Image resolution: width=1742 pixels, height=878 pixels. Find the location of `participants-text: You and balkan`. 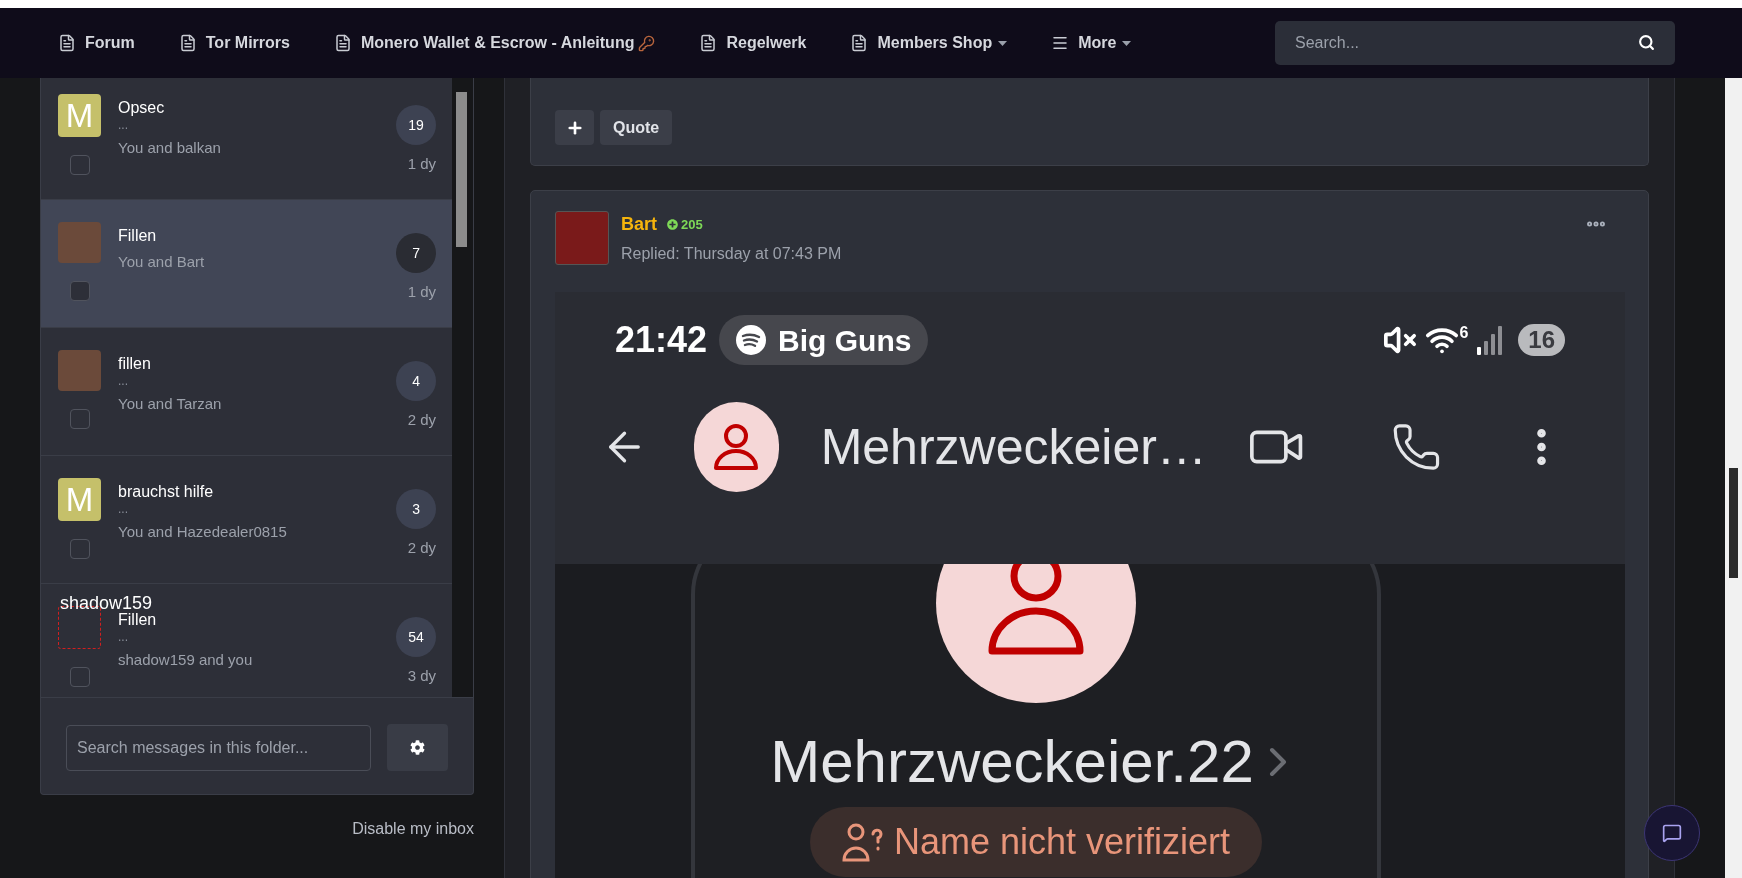

participants-text: You and balkan is located at coordinates (170, 148).